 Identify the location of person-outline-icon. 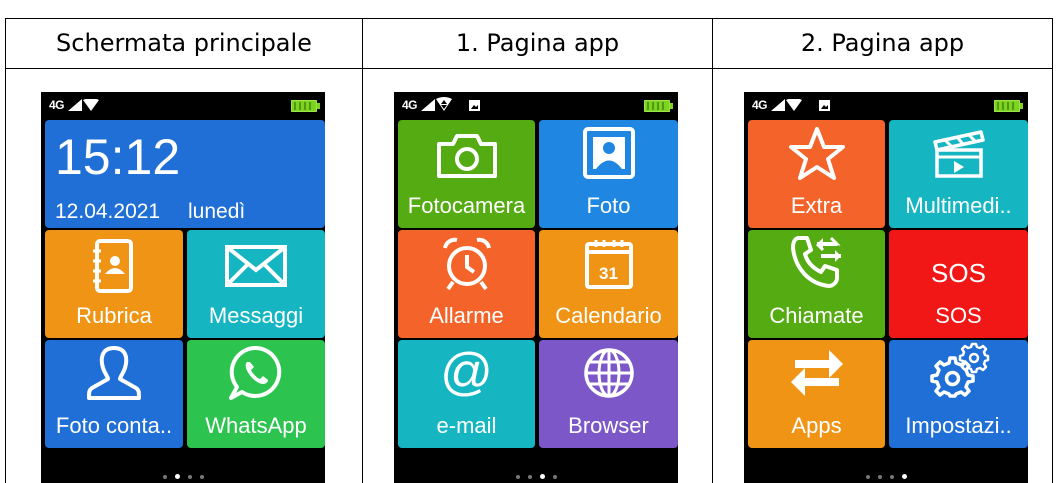
(114, 373).